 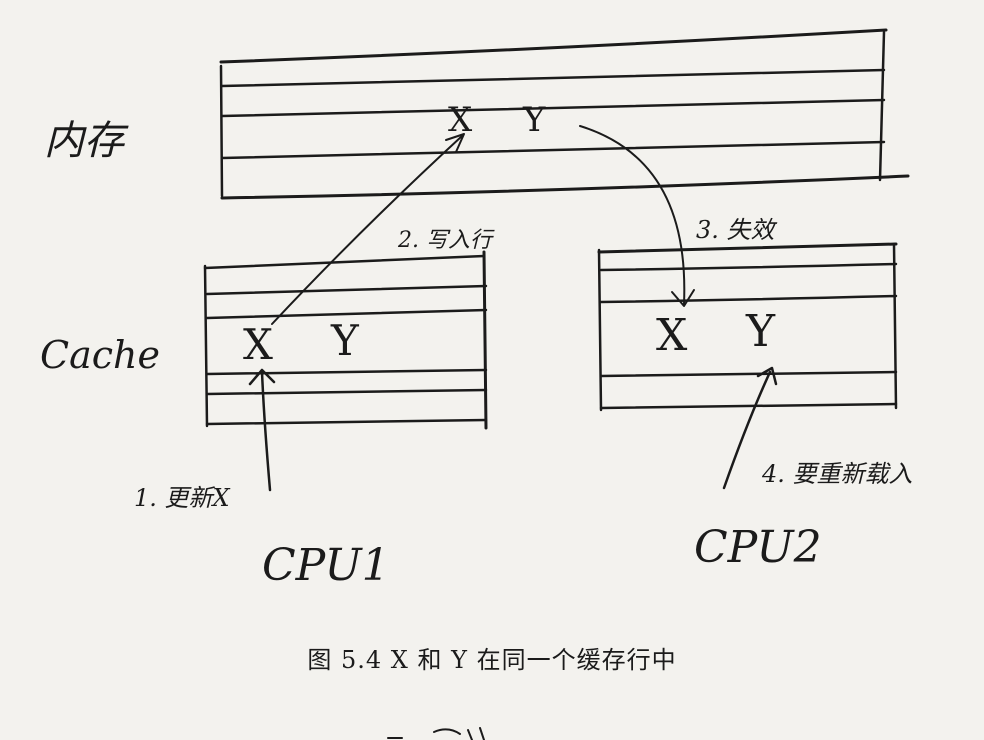 What do you see at coordinates (735, 230) in the screenshot?
I see `step-3-label: 3. 失效` at bounding box center [735, 230].